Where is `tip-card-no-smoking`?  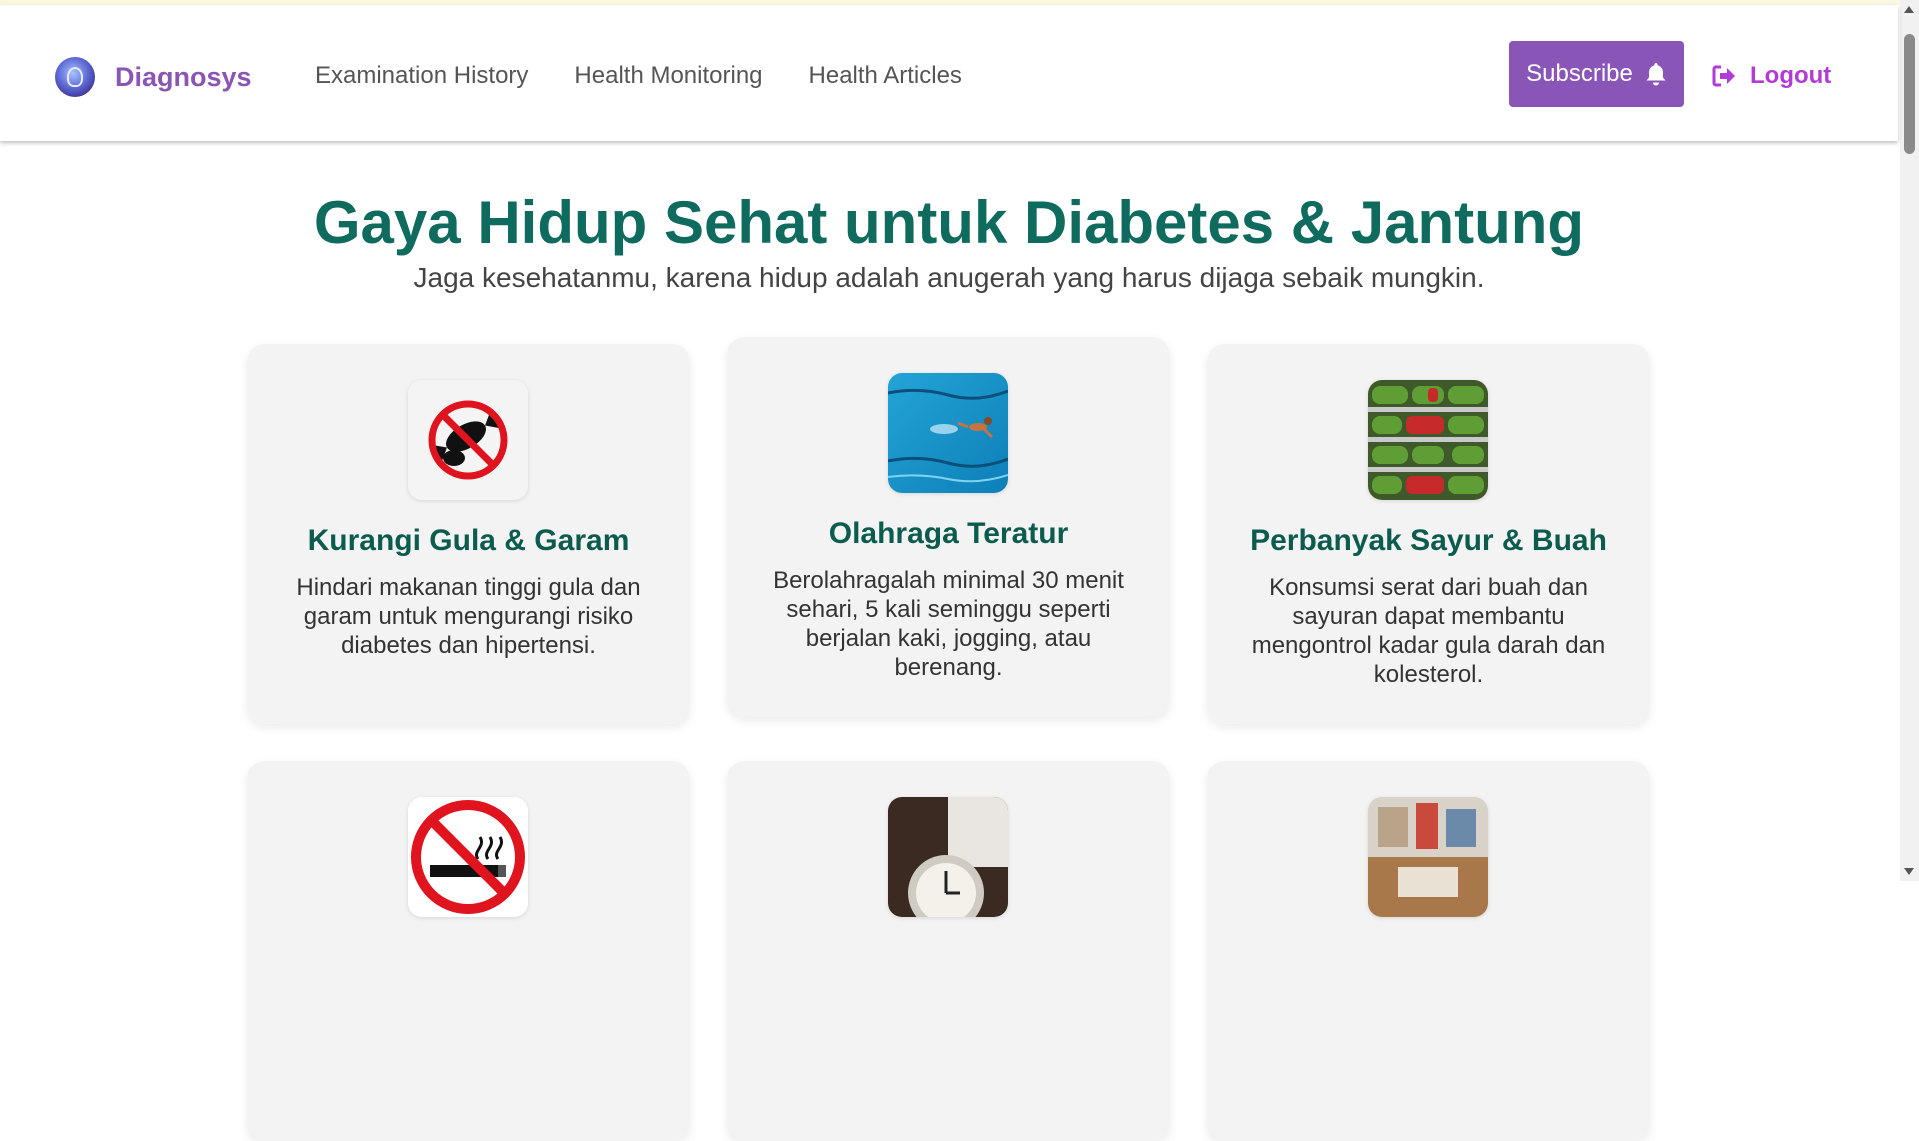 tip-card-no-smoking is located at coordinates (468, 951).